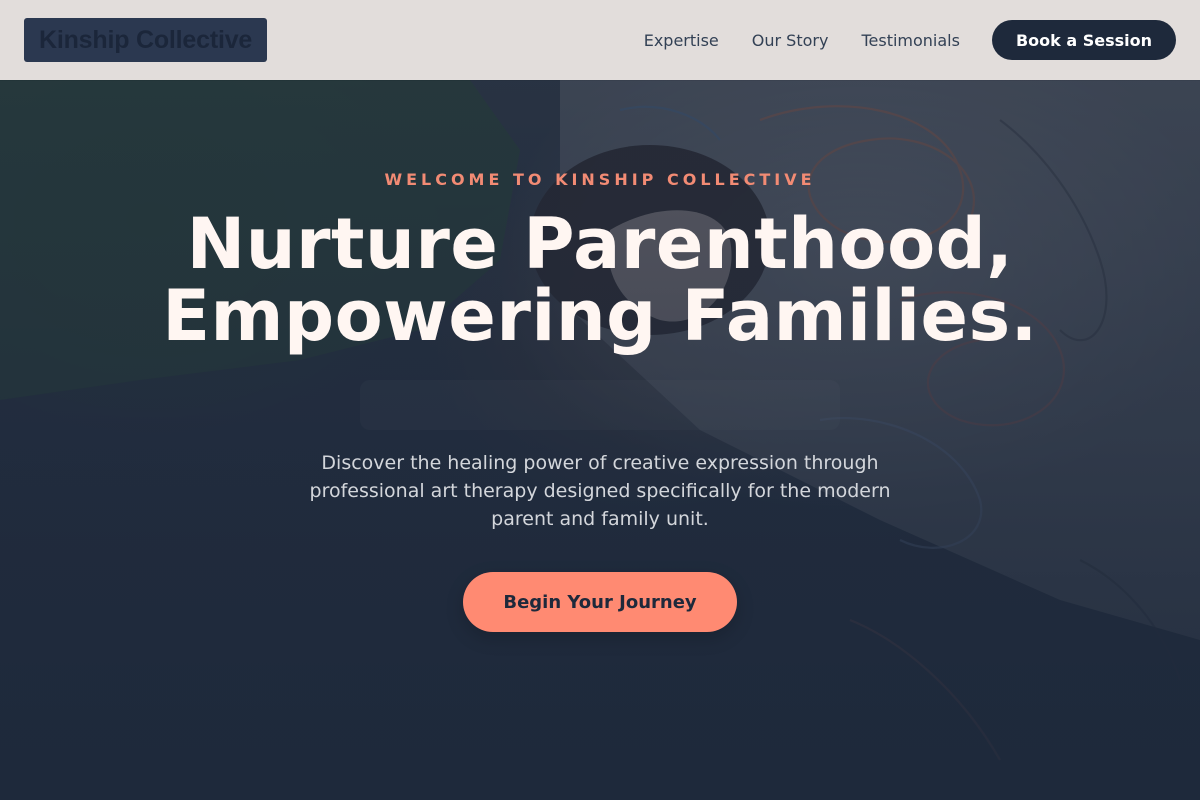 The image size is (1200, 800). I want to click on main-nav: Expertise Our Story Testimonials, so click(802, 40).